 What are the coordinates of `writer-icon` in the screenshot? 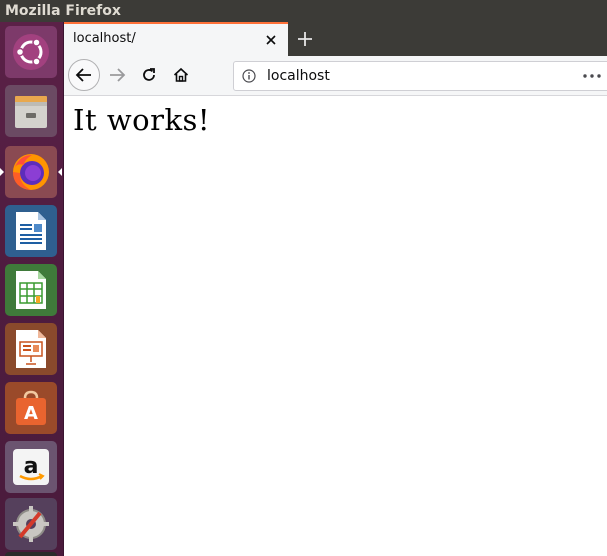 It's located at (31, 231).